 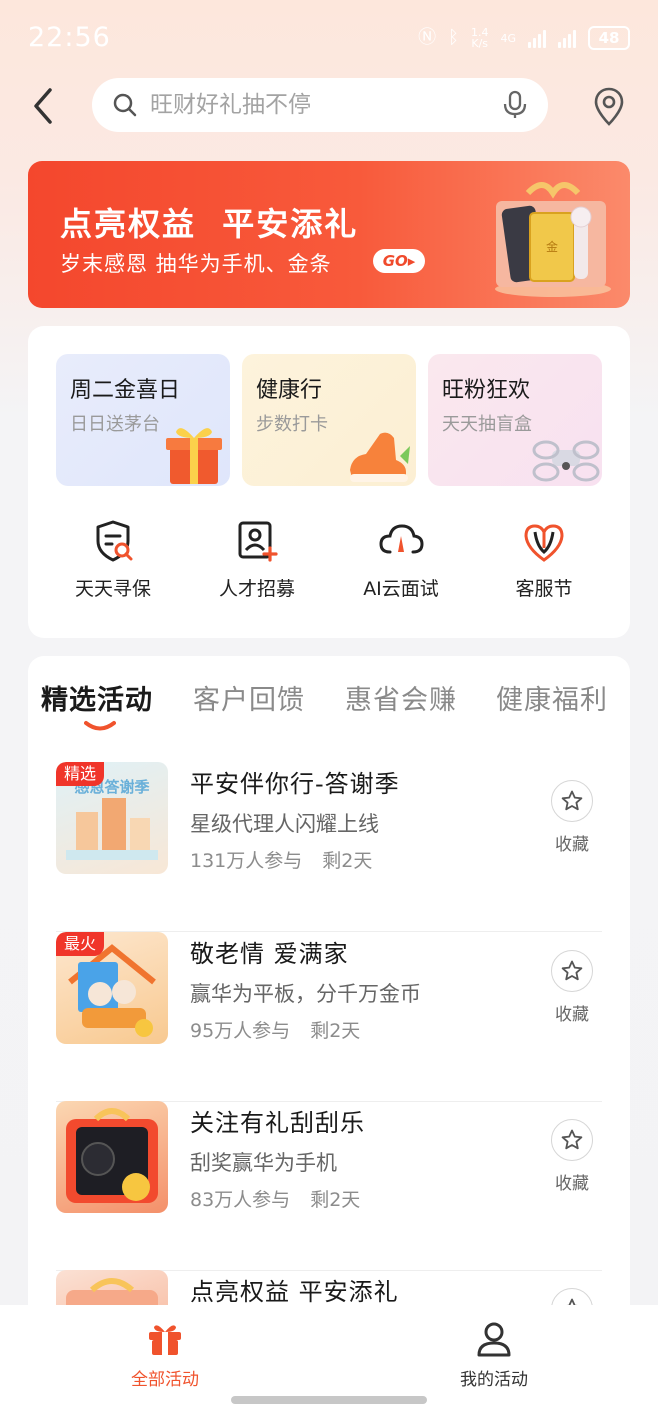 I want to click on status-bar: 22:56 Ⓝ ᛒ 1.4 K/s 4G 48, so click(x=329, y=39).